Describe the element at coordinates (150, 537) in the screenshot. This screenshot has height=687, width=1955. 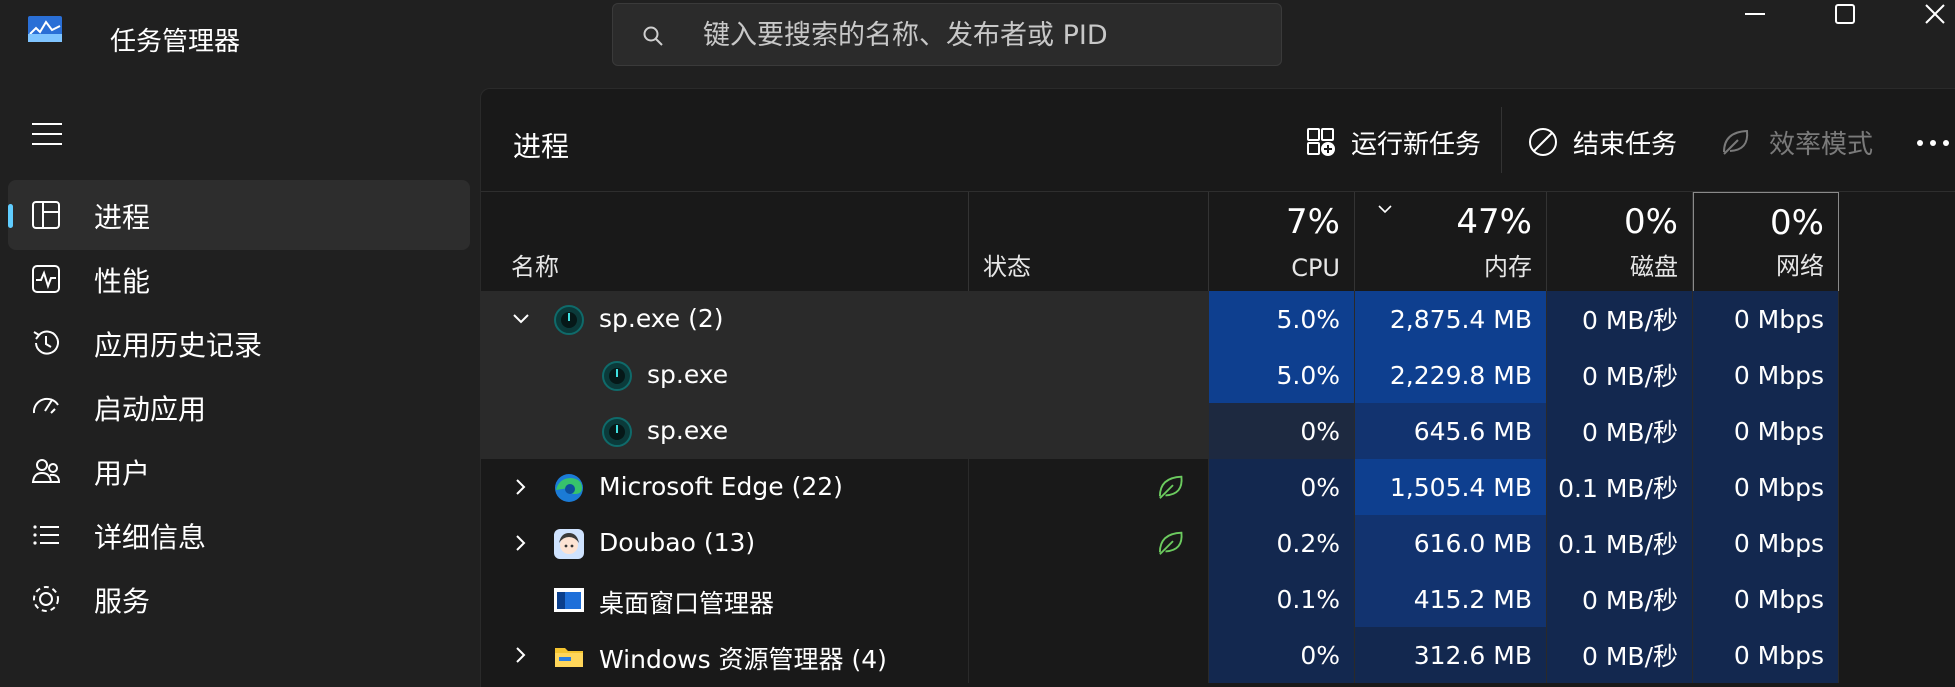
I see `sidebar-item-label: 详细信息` at that location.